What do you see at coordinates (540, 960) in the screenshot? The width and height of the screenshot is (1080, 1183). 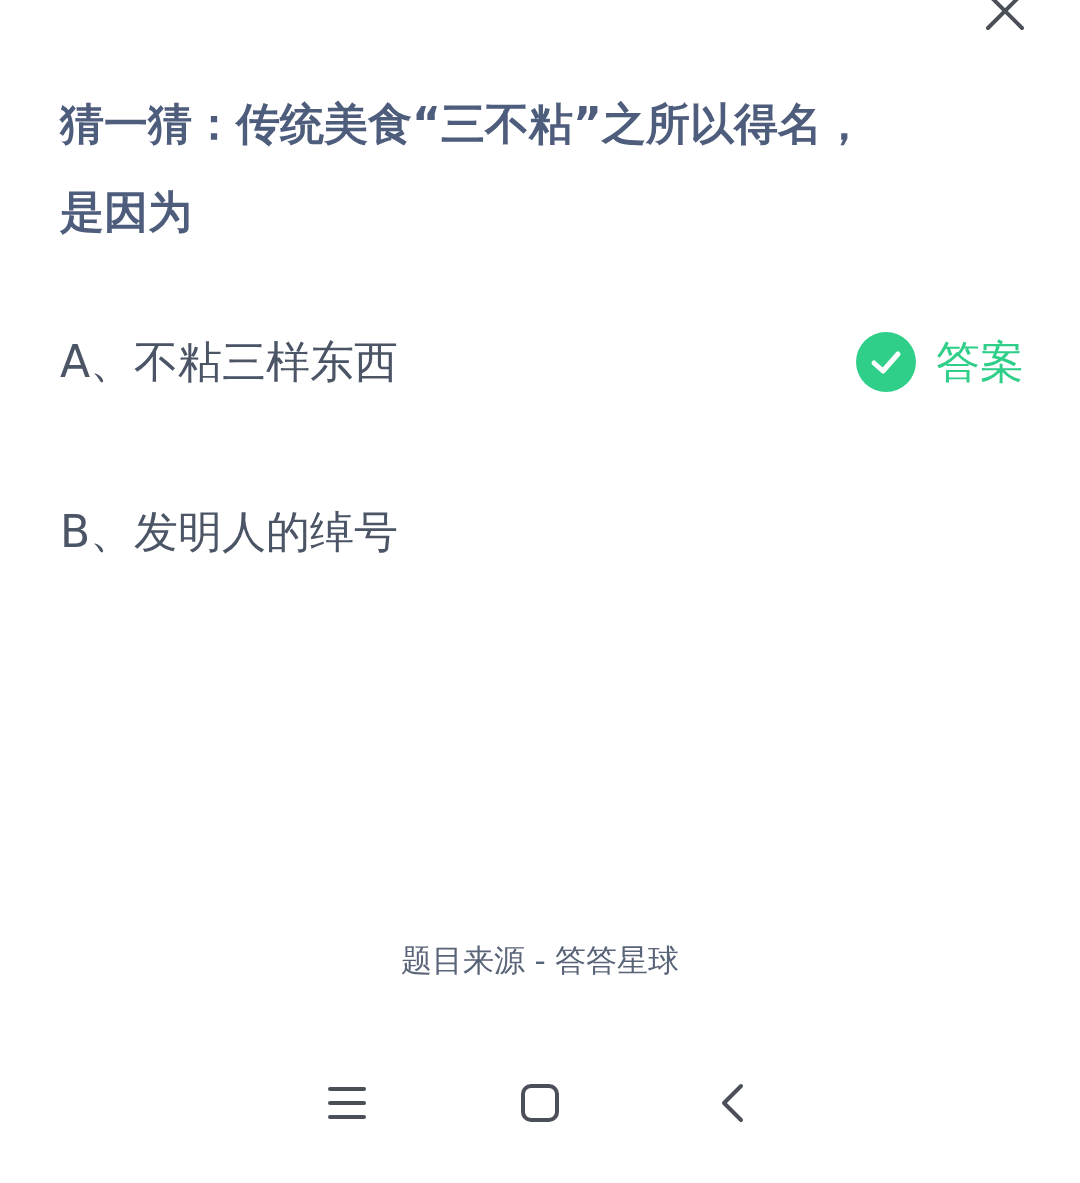 I see `source-caption: 题目来源 - 答答星球` at bounding box center [540, 960].